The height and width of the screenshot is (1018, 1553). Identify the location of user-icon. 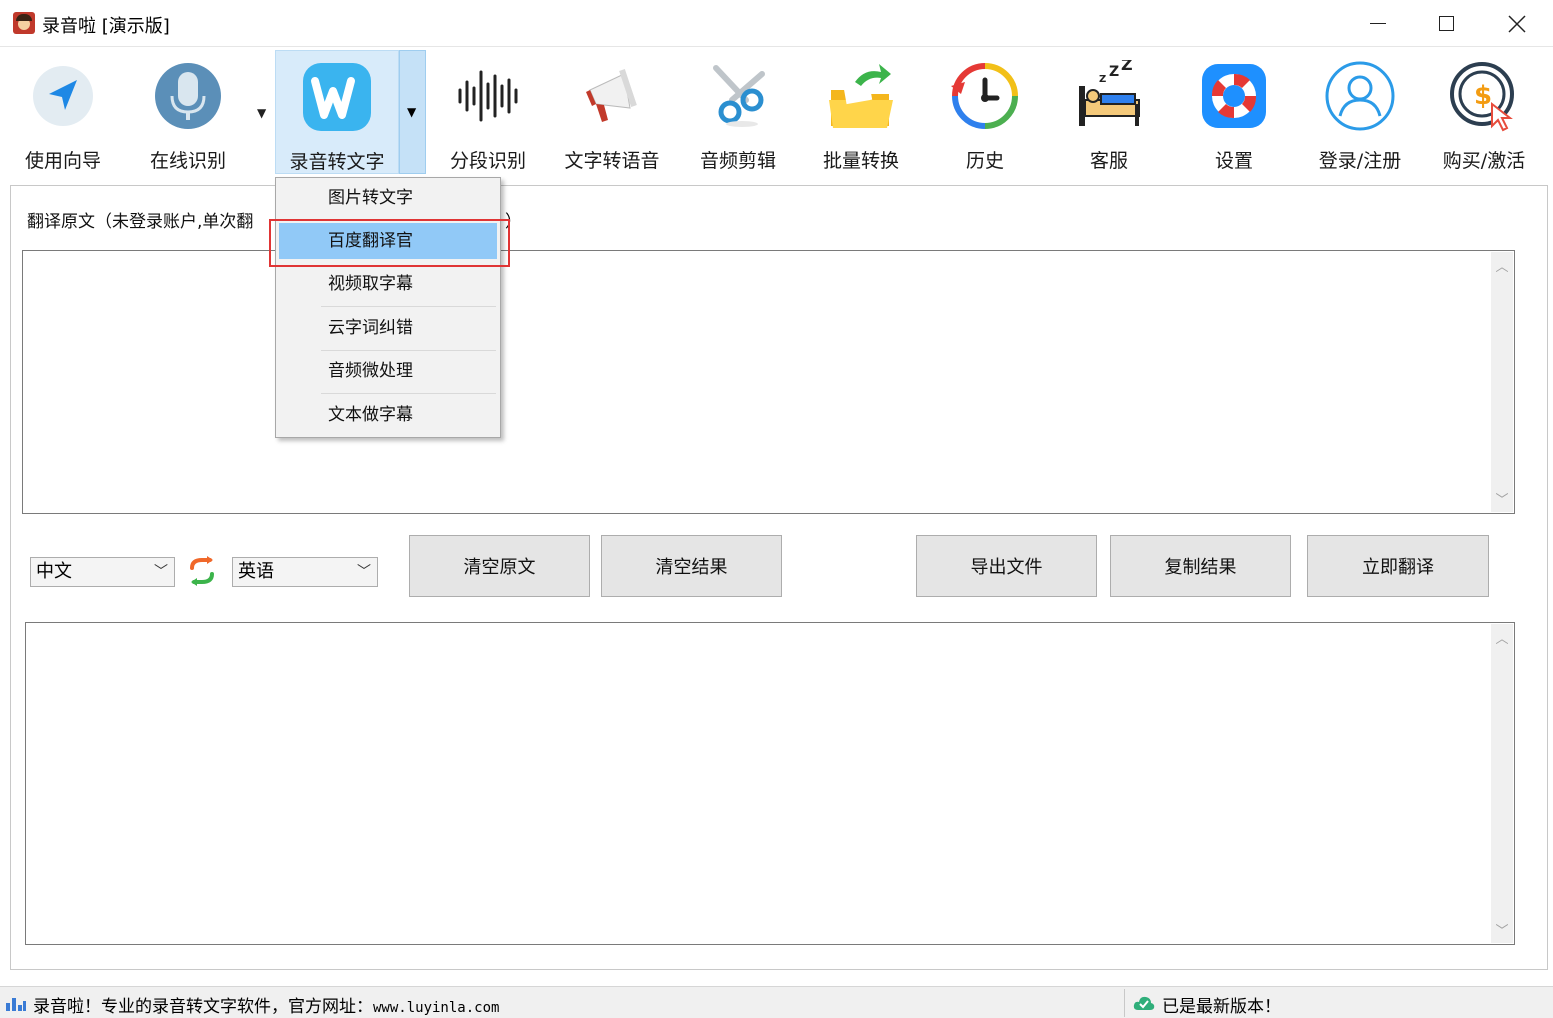
(1360, 96).